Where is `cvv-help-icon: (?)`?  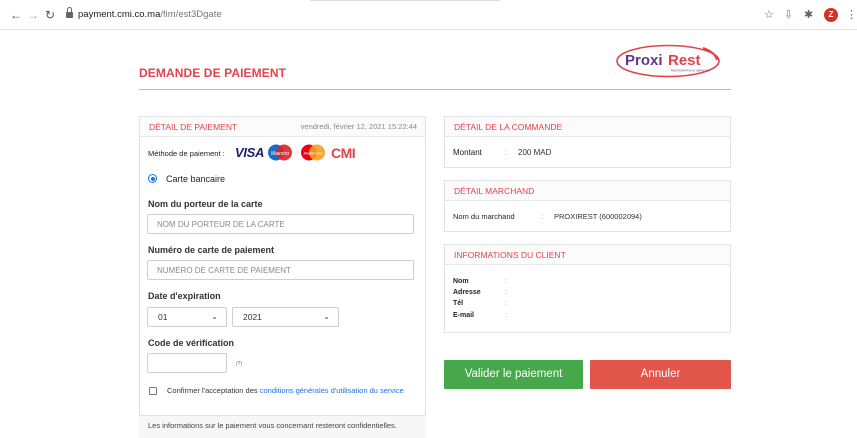
cvv-help-icon: (?) is located at coordinates (239, 364).